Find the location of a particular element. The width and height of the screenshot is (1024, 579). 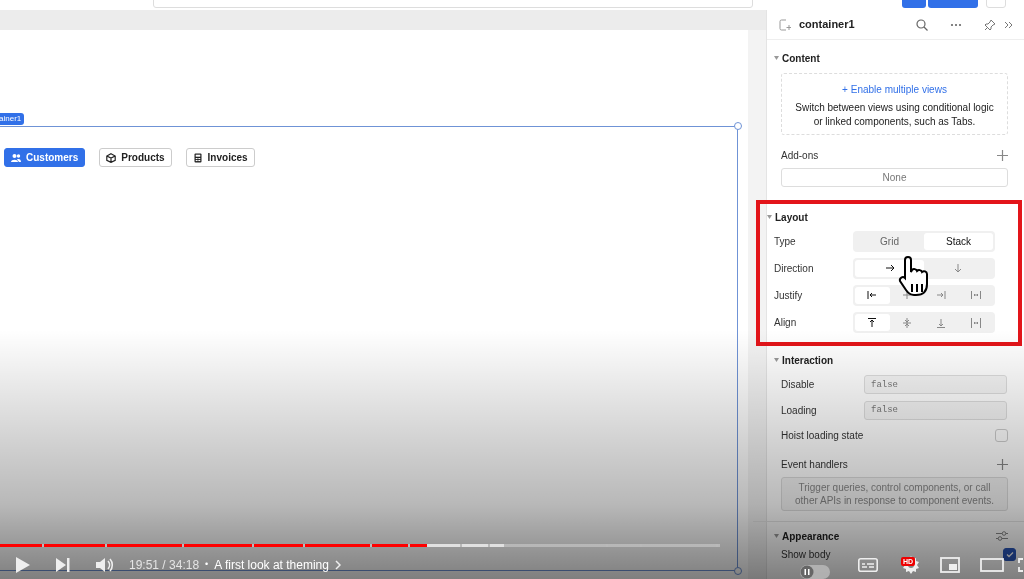

field-label: Justify is located at coordinates (789, 296).